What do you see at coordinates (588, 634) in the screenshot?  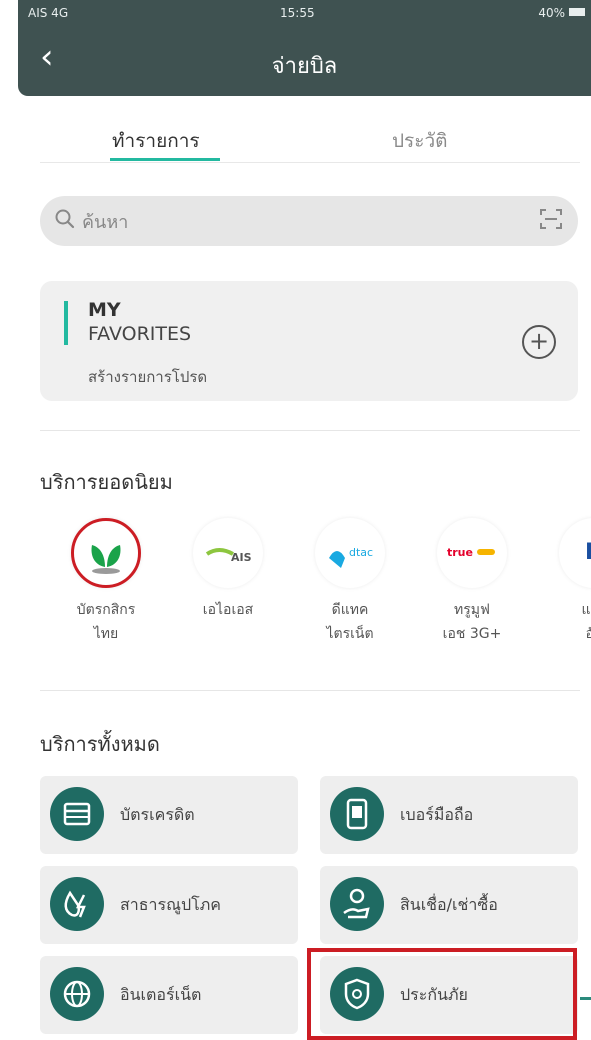 I see `popular-item-label-line2: อัล` at bounding box center [588, 634].